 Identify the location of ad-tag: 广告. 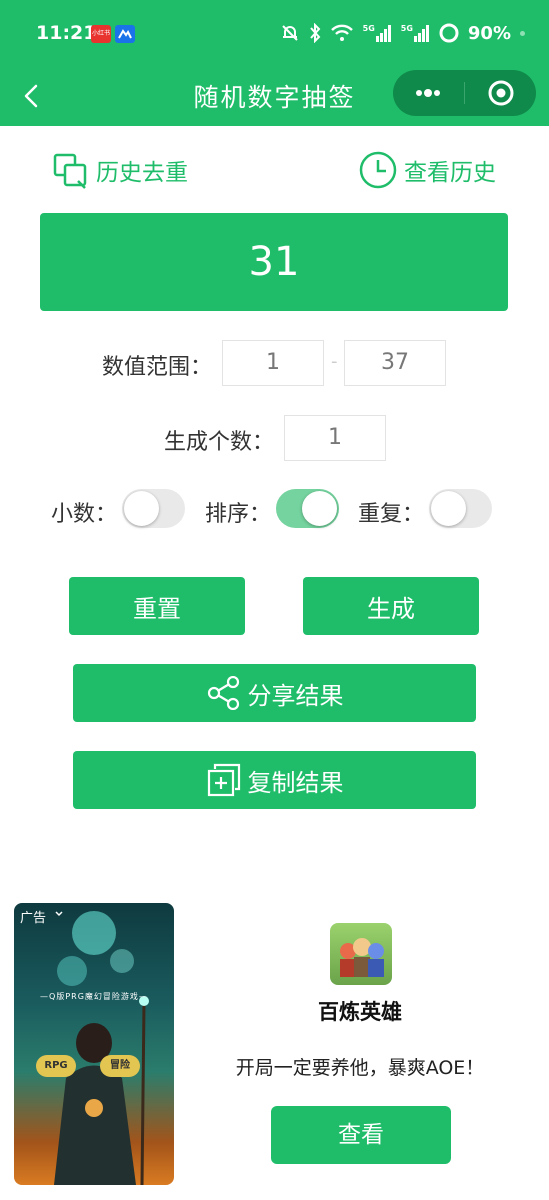
(33, 916).